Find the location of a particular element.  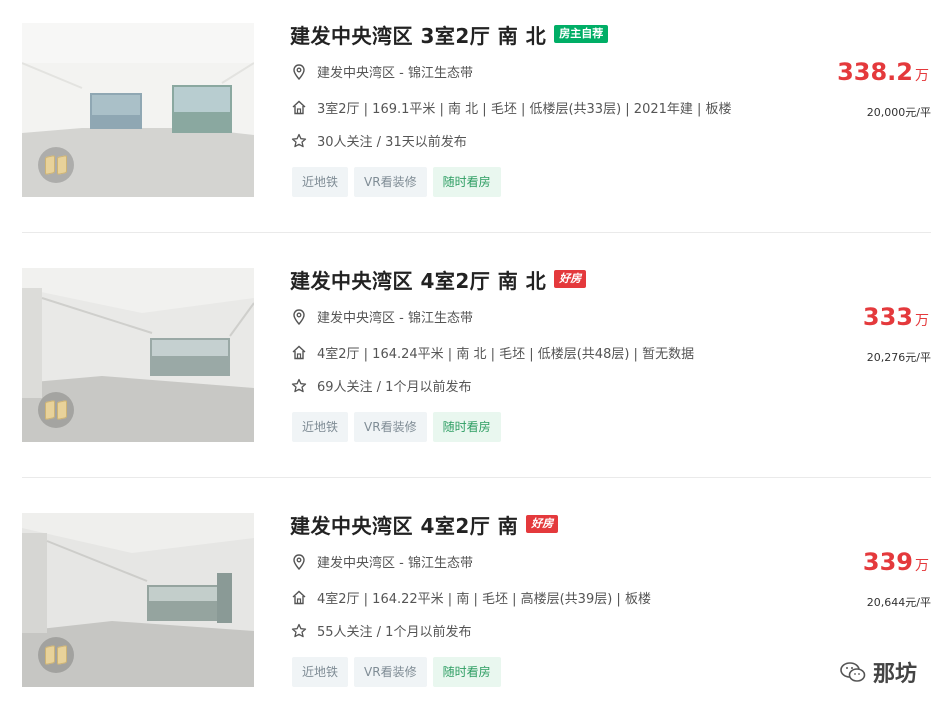

total-price: 338.2 万 is located at coordinates (883, 72).